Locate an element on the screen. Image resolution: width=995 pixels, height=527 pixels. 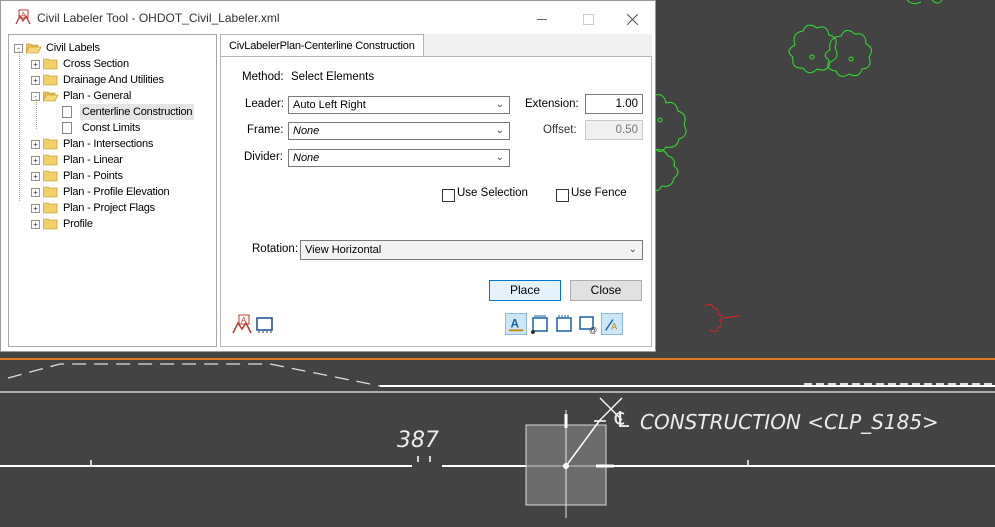
rotation-tool-icon: A is located at coordinates (612, 324).